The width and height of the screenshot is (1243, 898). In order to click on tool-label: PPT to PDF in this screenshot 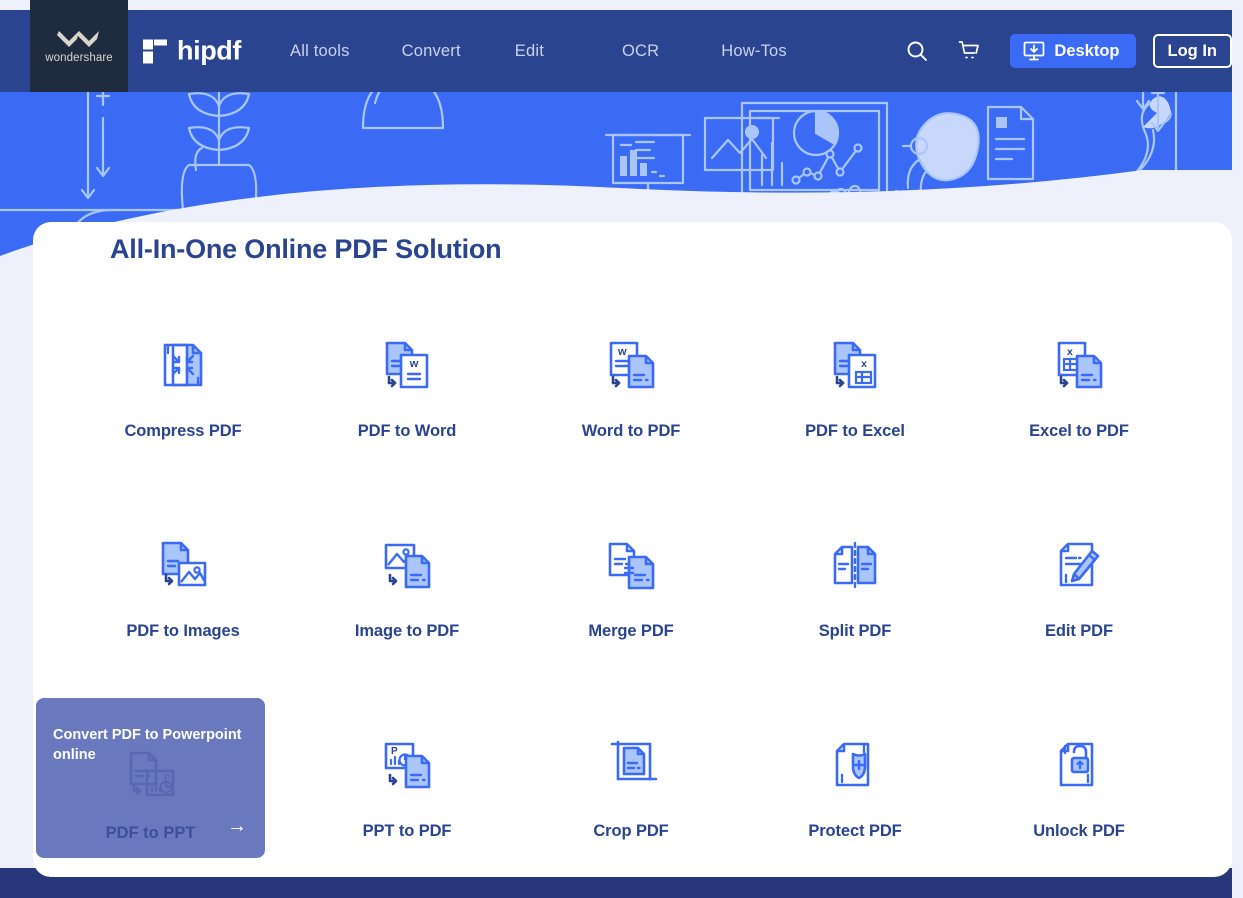, I will do `click(407, 831)`.